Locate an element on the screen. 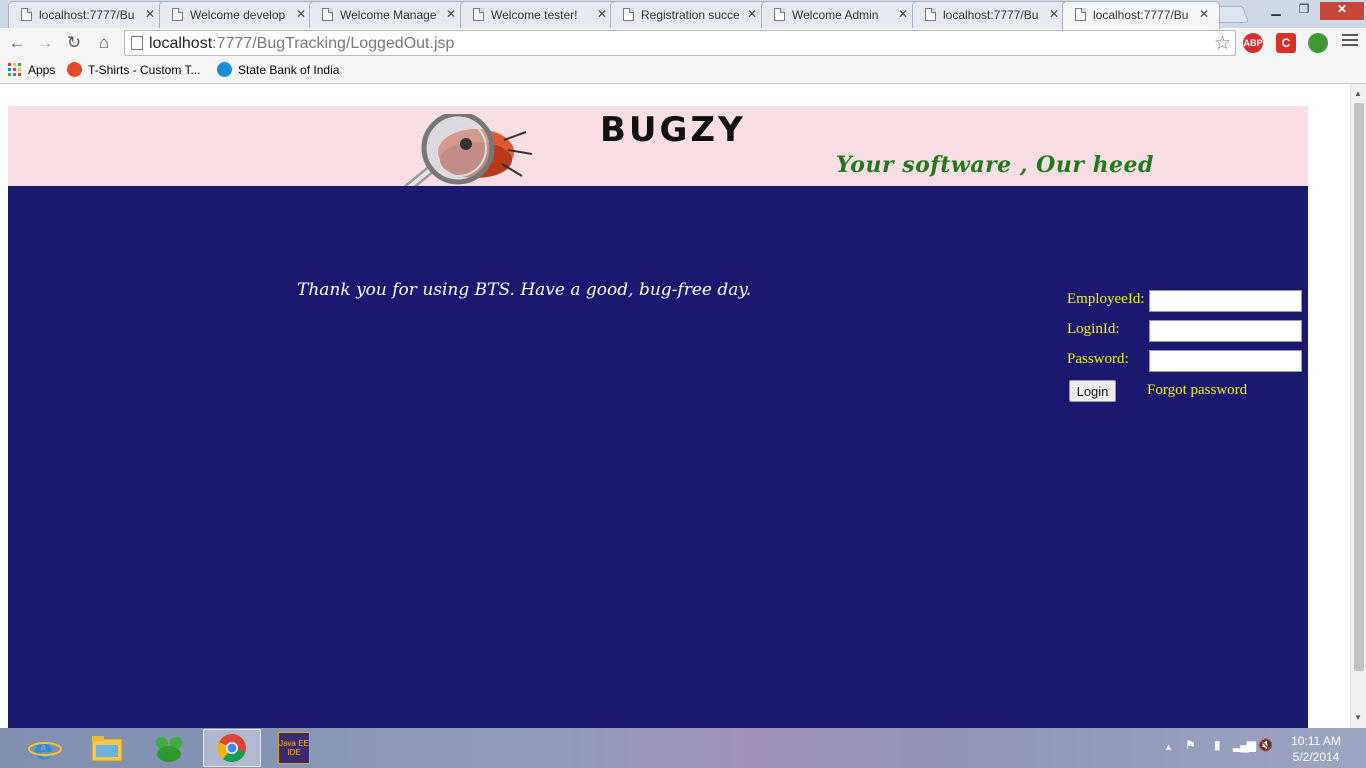 The image size is (1366, 768). browser-tab: Registration succe ✕ is located at coordinates (689, 14).